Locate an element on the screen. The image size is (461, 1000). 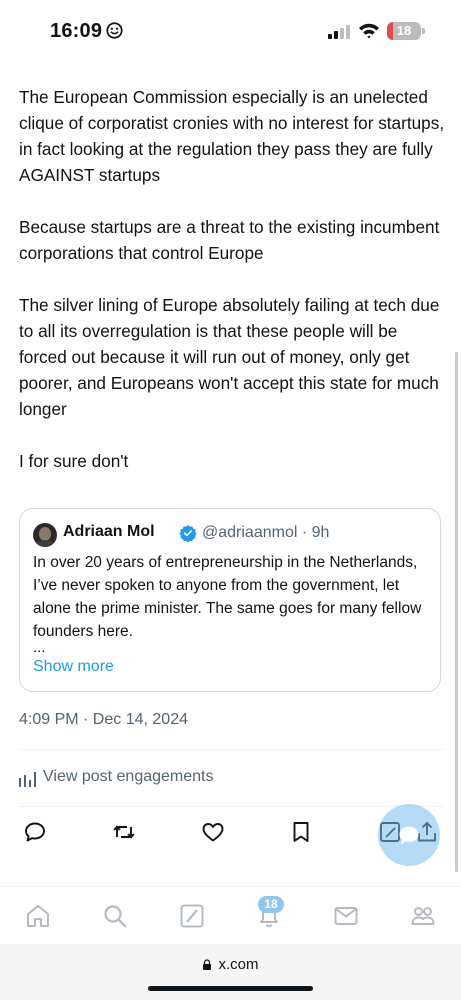
communities-icon is located at coordinates (423, 916).